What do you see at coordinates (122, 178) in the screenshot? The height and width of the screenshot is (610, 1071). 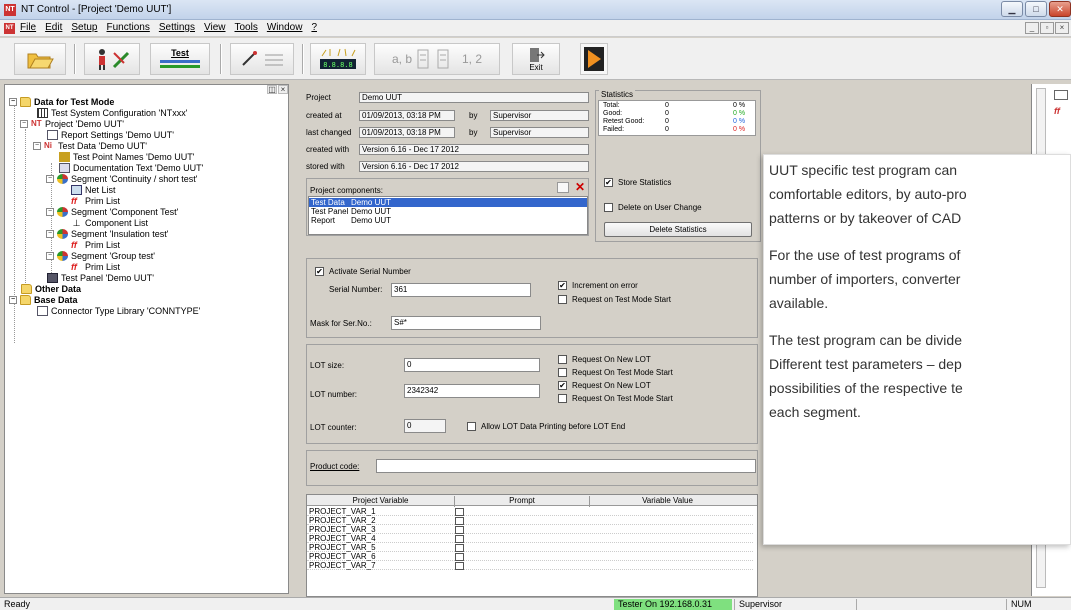 I see `tree-item-segment-continuity: − Segment 'Continuity / short test'` at bounding box center [122, 178].